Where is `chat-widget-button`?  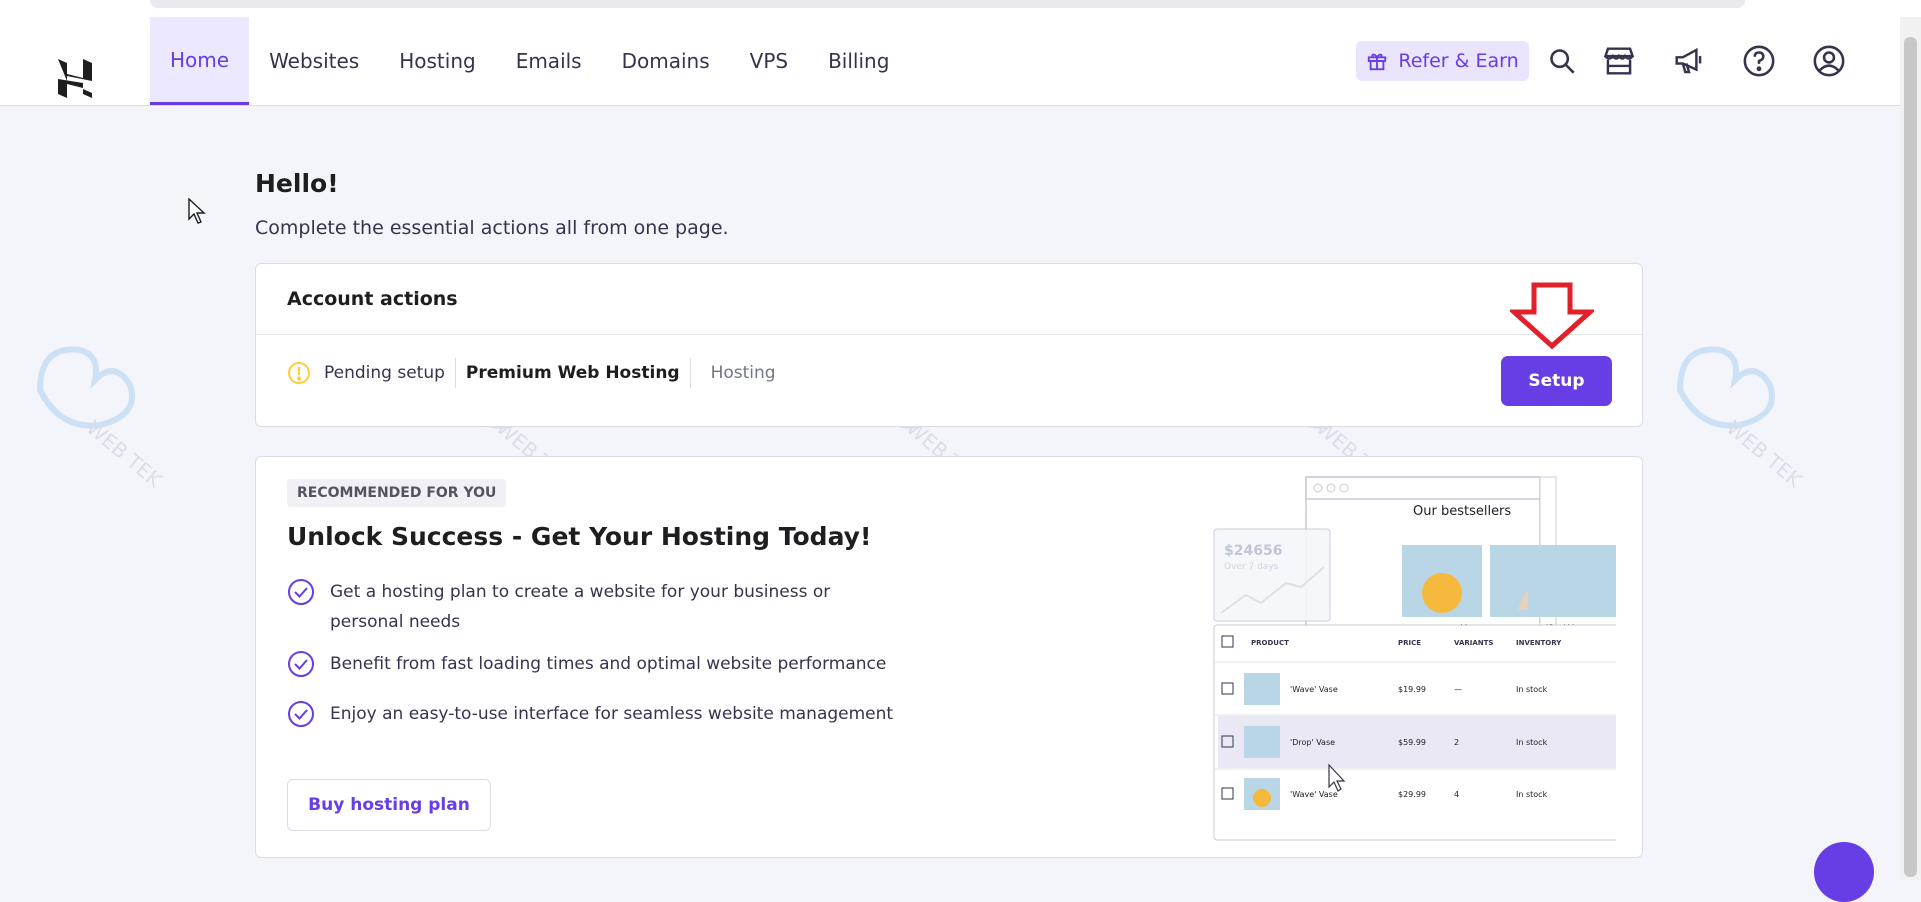
chat-widget-button is located at coordinates (1844, 872).